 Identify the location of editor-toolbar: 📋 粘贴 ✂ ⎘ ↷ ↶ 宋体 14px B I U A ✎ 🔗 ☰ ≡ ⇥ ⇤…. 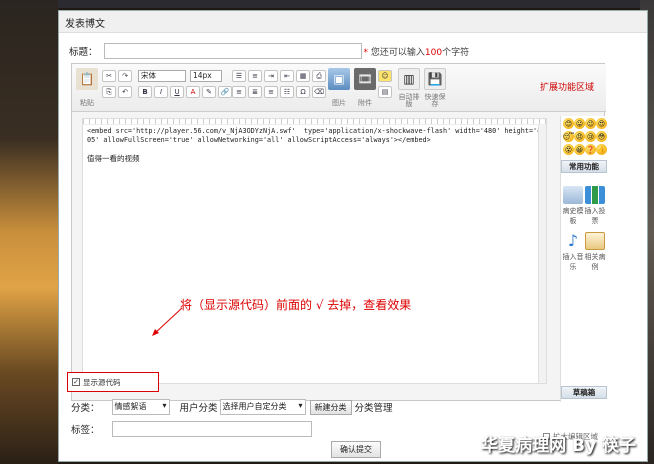
(339, 88).